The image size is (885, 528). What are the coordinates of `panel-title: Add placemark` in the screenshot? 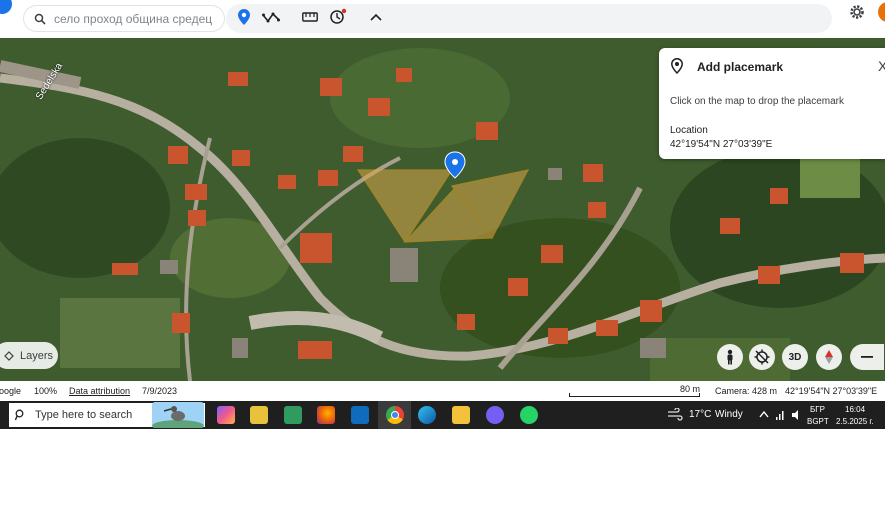 It's located at (740, 67).